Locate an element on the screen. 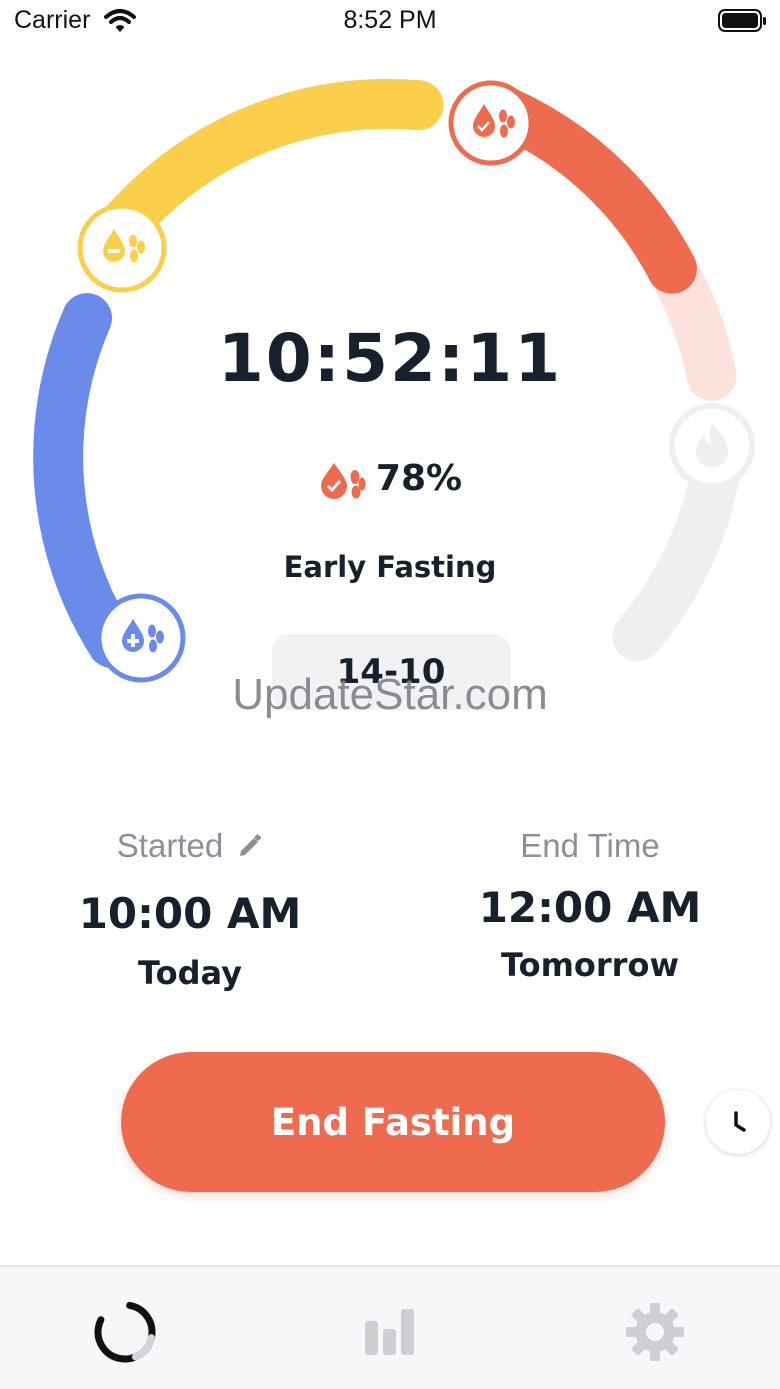 The image size is (780, 1389). clock-icon is located at coordinates (740, 1121).